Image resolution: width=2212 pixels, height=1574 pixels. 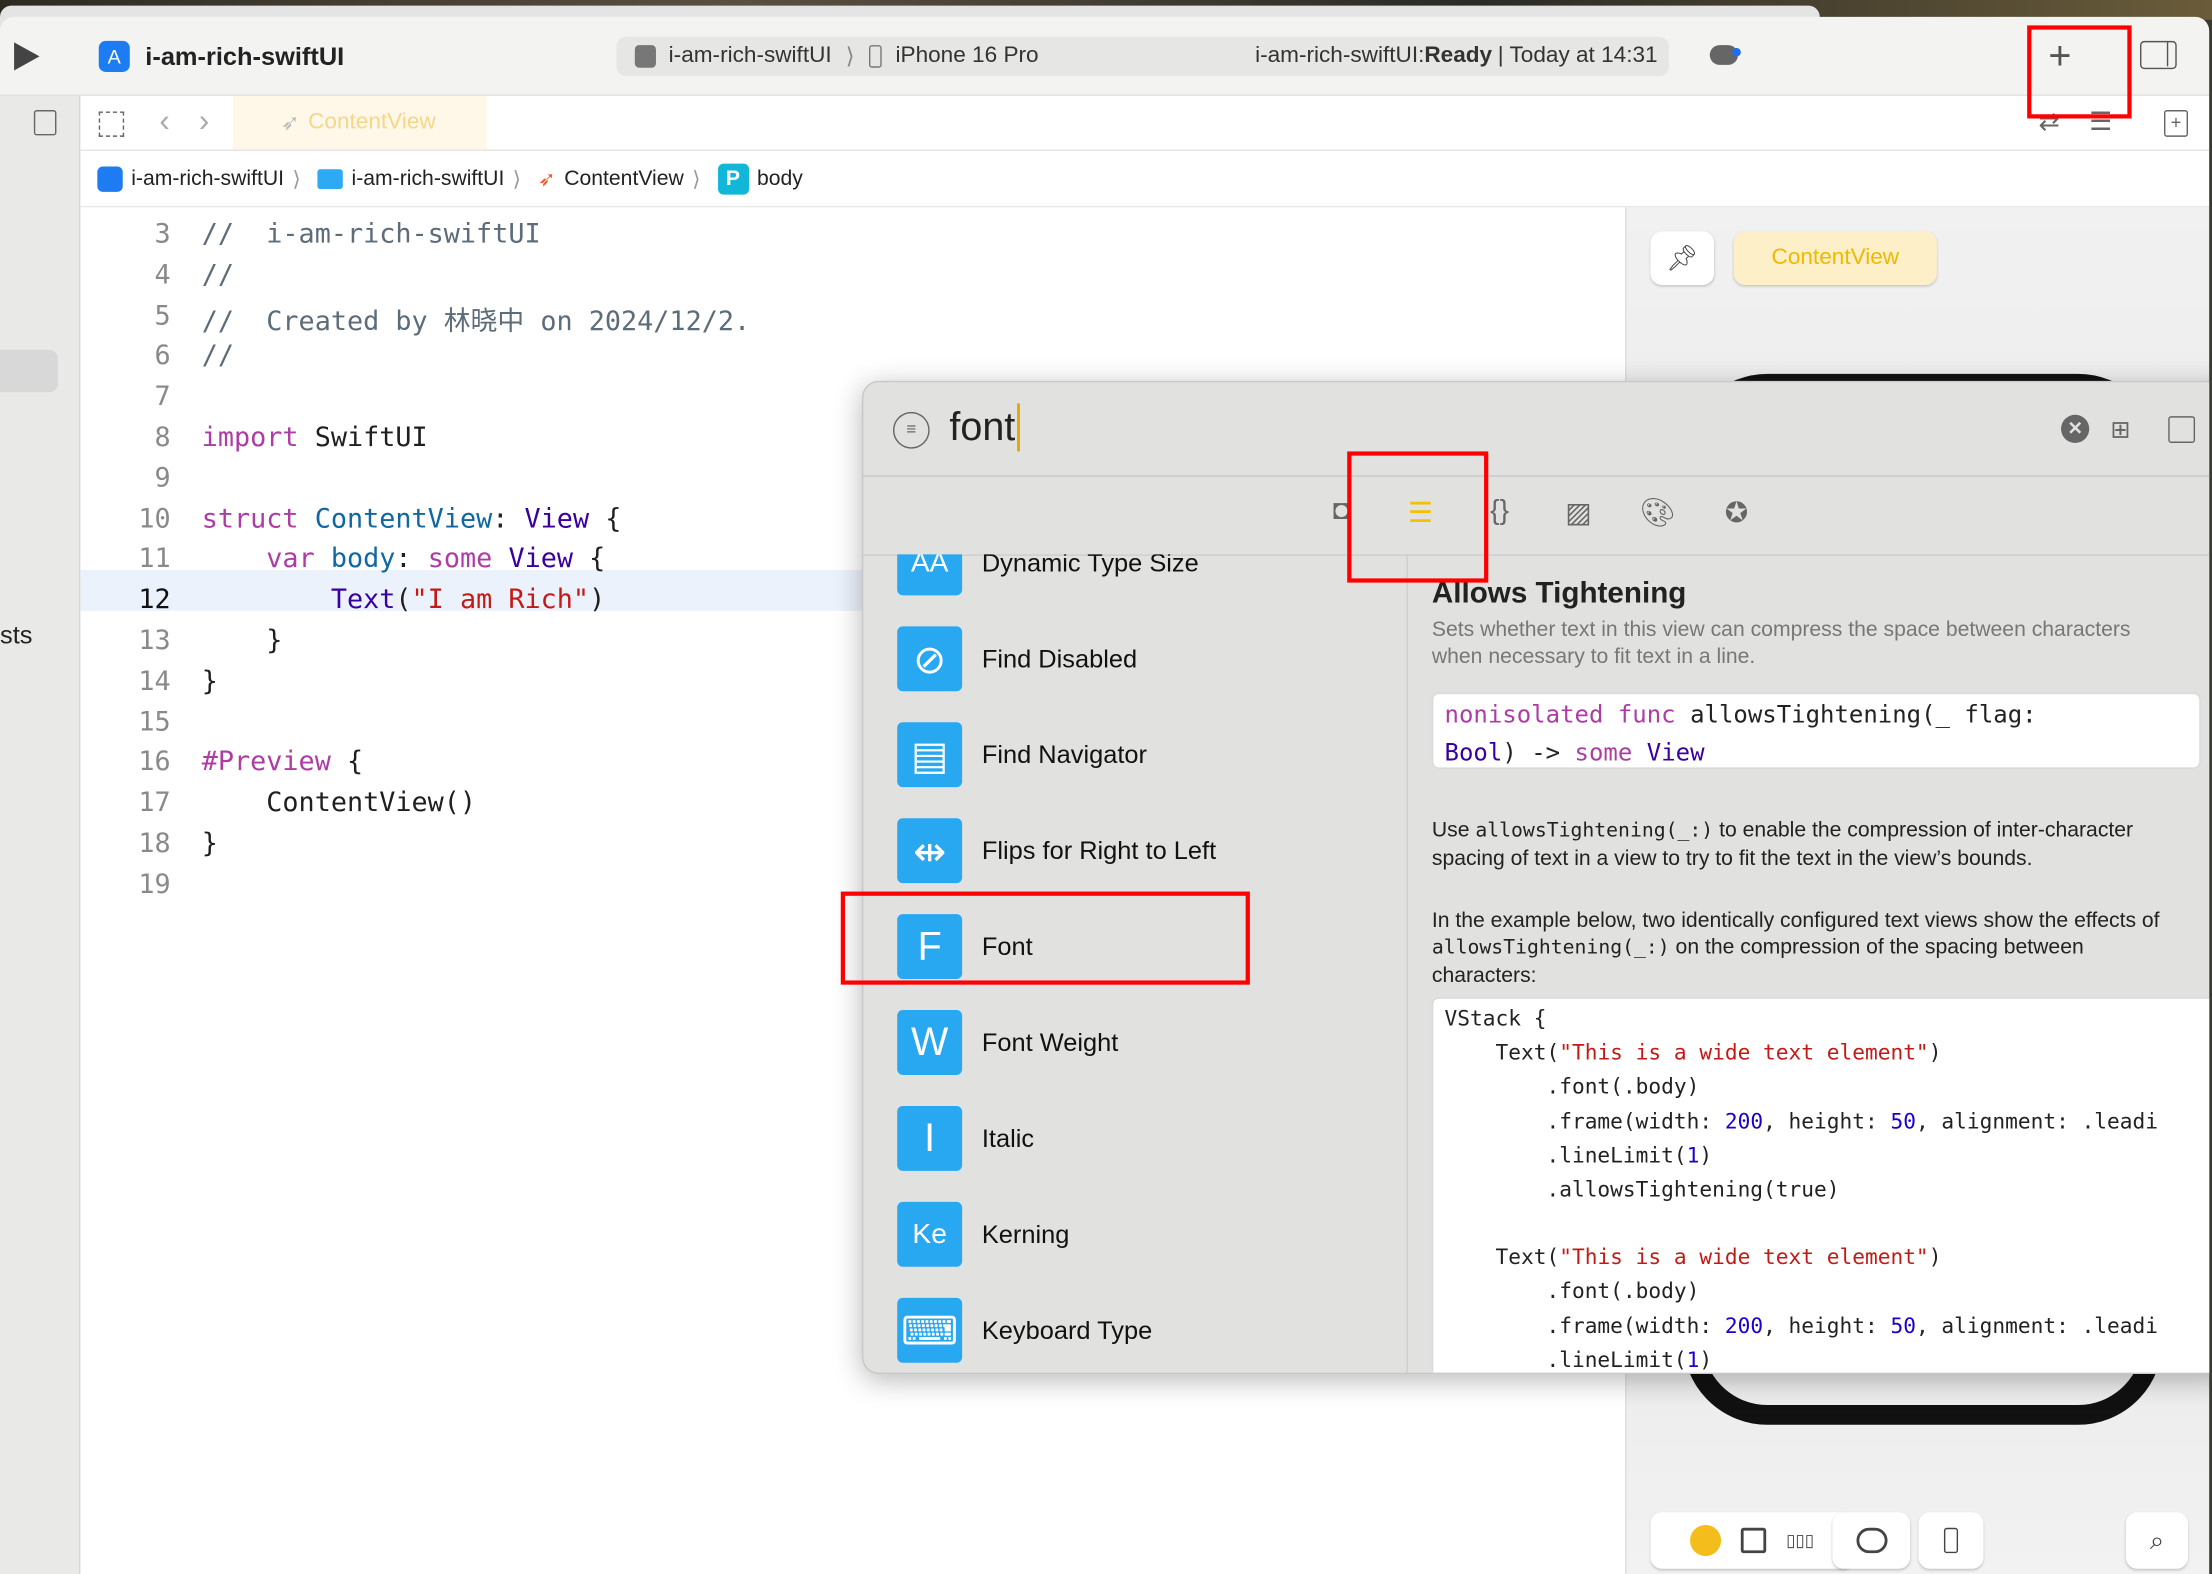 I want to click on tab-contentview: ➶ ContentView, so click(x=359, y=122).